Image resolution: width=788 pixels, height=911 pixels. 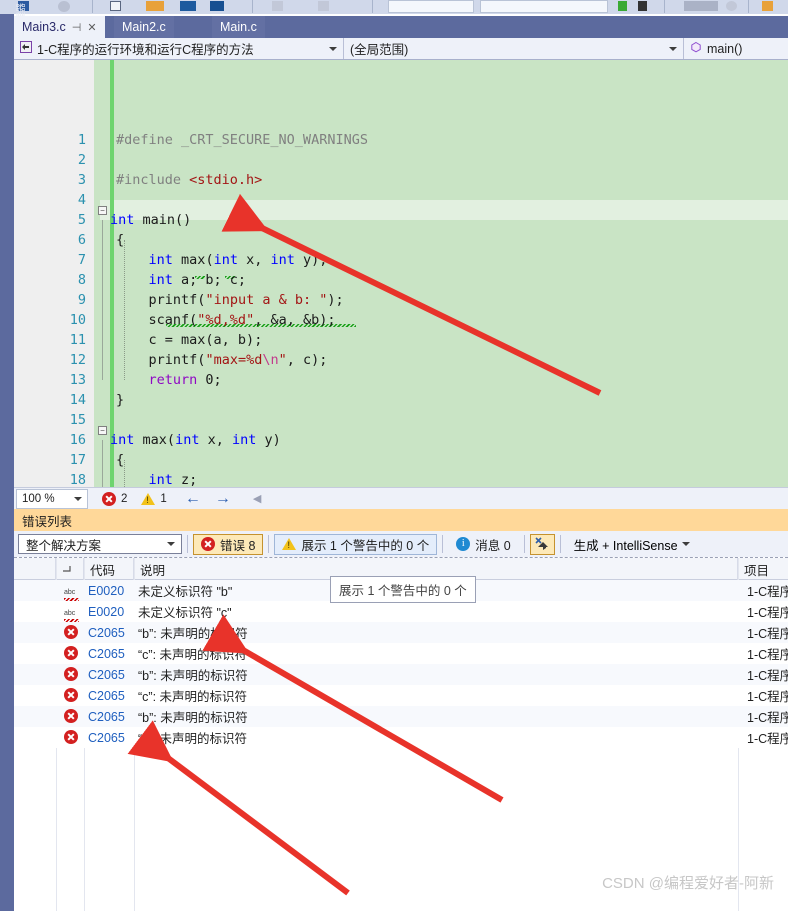 What do you see at coordinates (767, 634) in the screenshot?
I see `error-project: 1-C程序的运` at bounding box center [767, 634].